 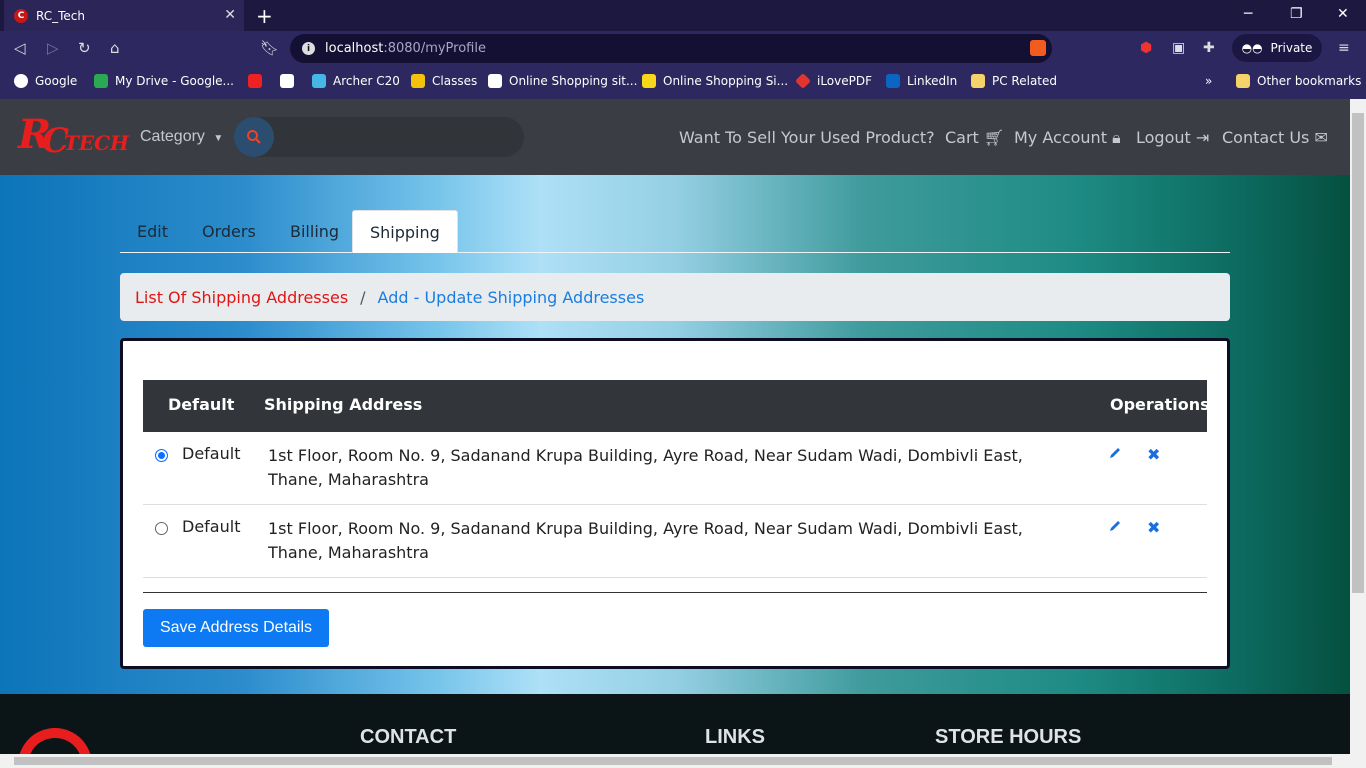 I want to click on category-dropdown: Category ▼, so click(x=181, y=137).